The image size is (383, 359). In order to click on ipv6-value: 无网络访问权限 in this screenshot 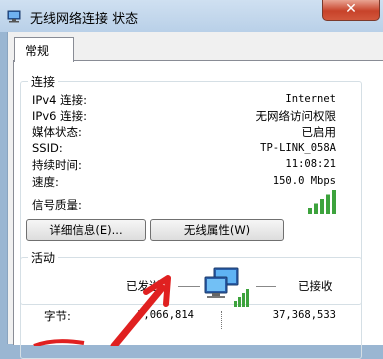, I will do `click(296, 116)`.